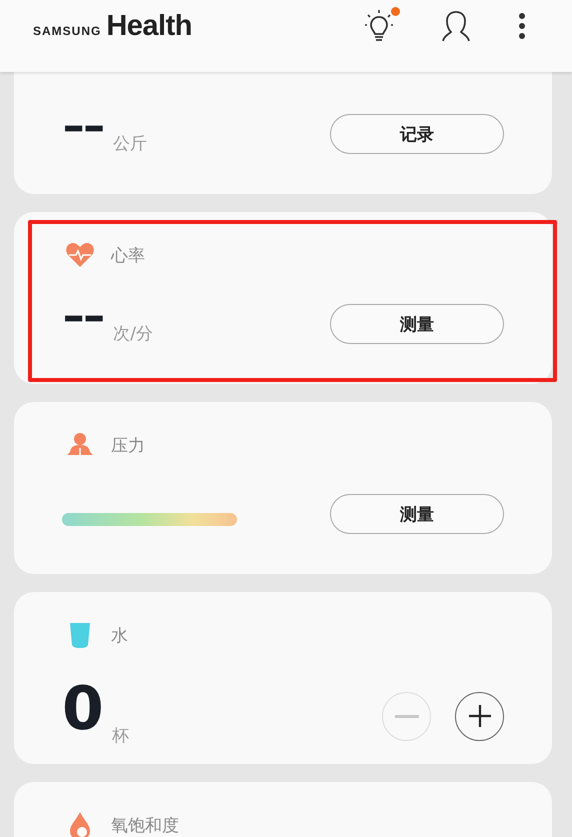 The image size is (572, 837). I want to click on brand-title: Health, so click(149, 26).